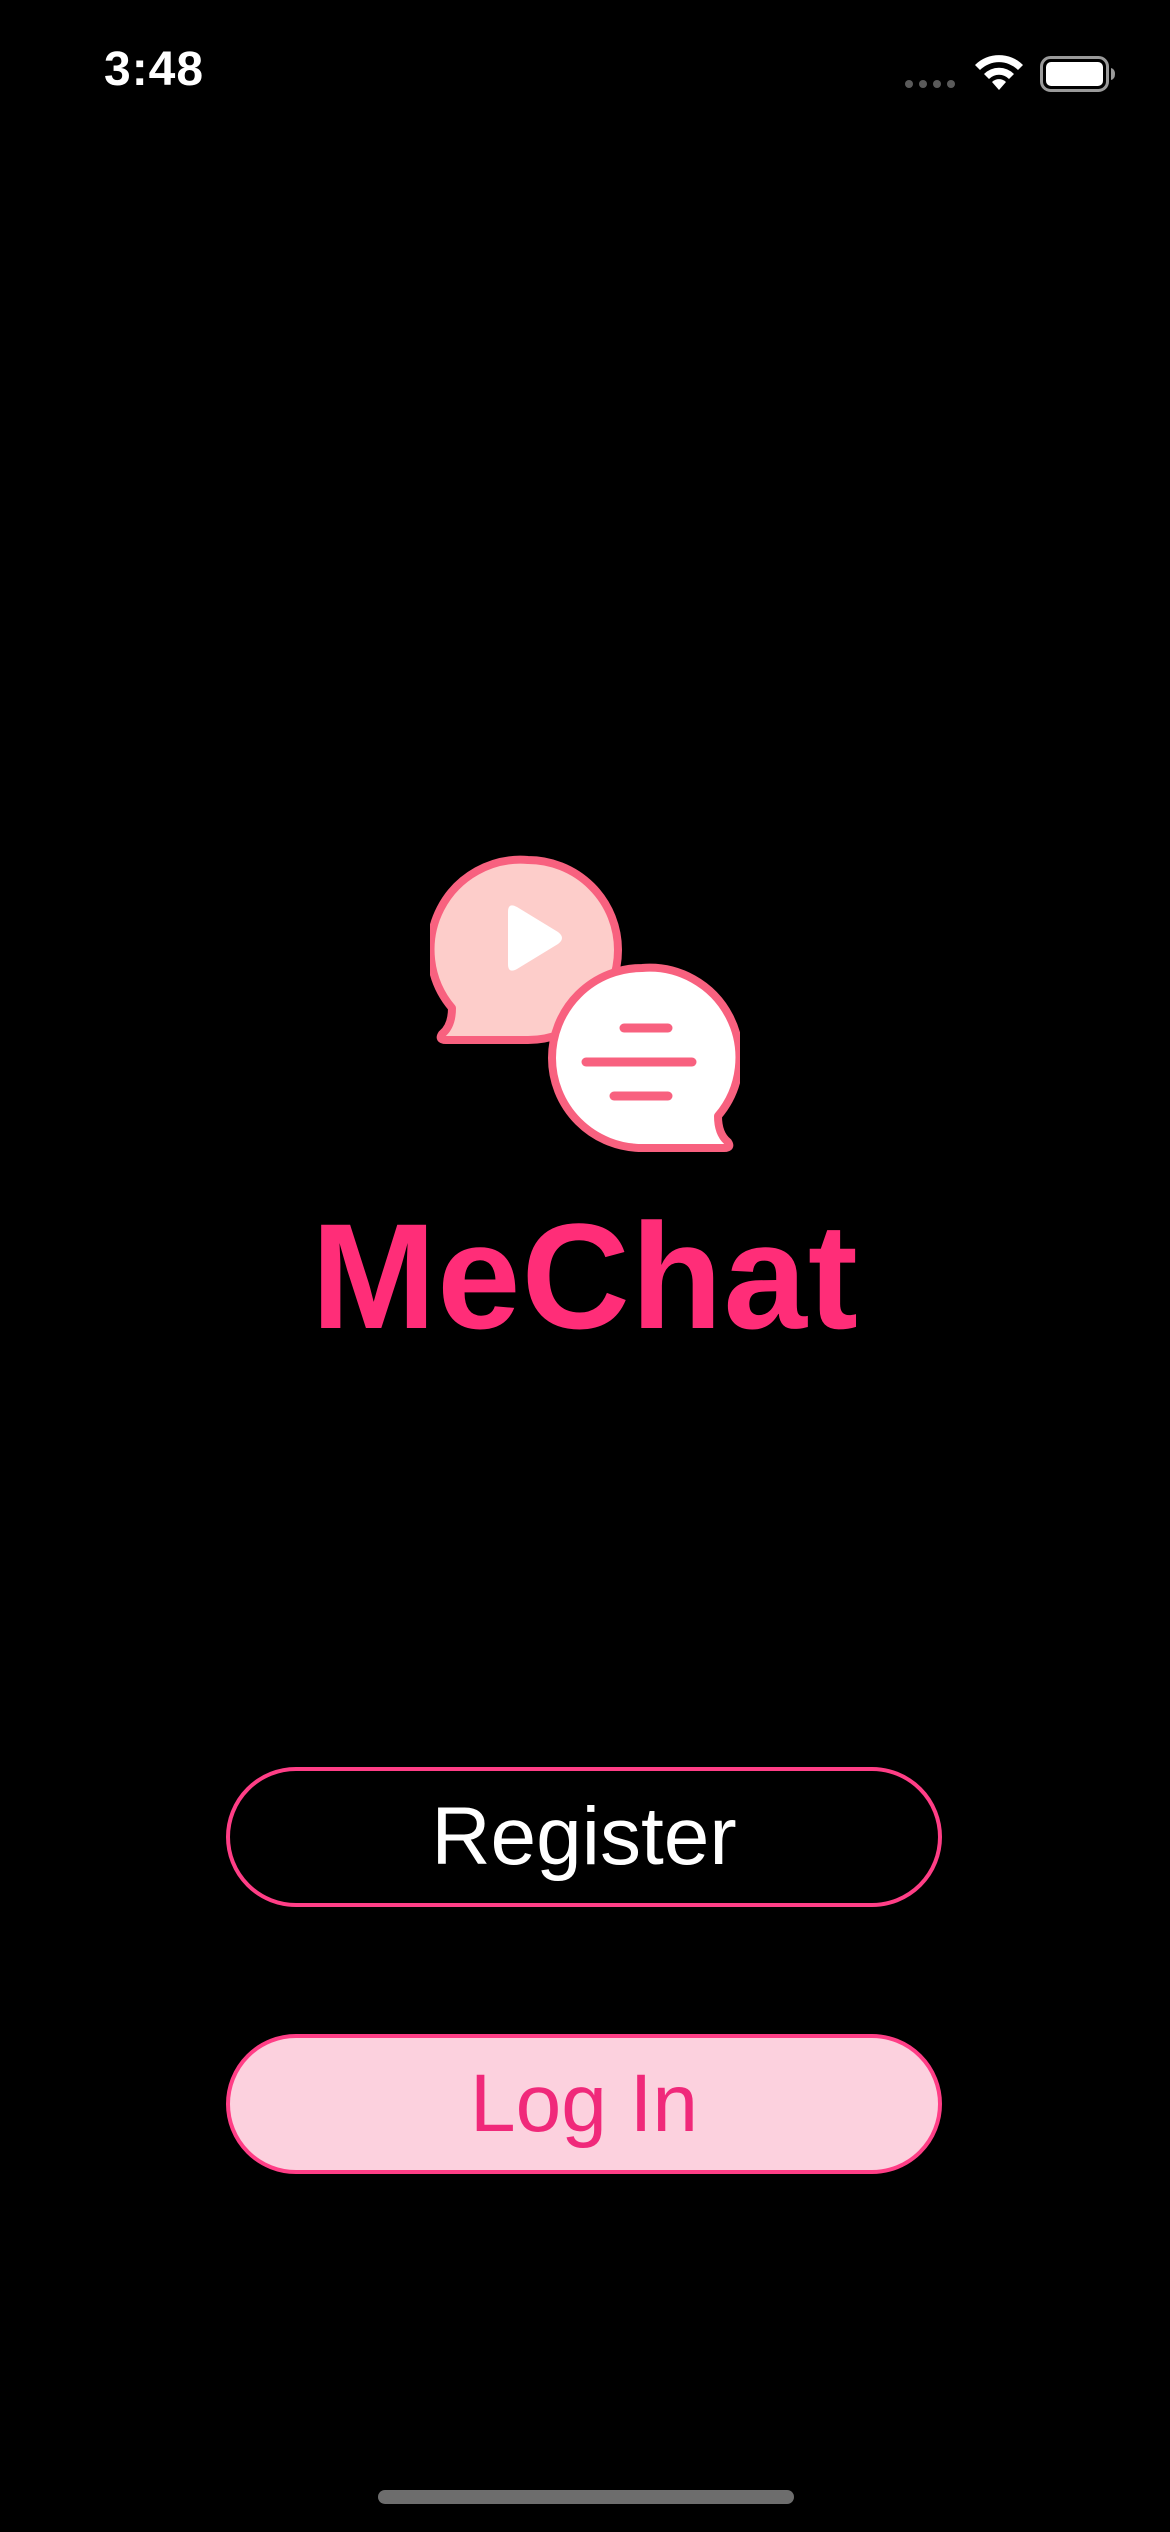 This screenshot has width=1170, height=2532. I want to click on login-button: Log In, so click(584, 2104).